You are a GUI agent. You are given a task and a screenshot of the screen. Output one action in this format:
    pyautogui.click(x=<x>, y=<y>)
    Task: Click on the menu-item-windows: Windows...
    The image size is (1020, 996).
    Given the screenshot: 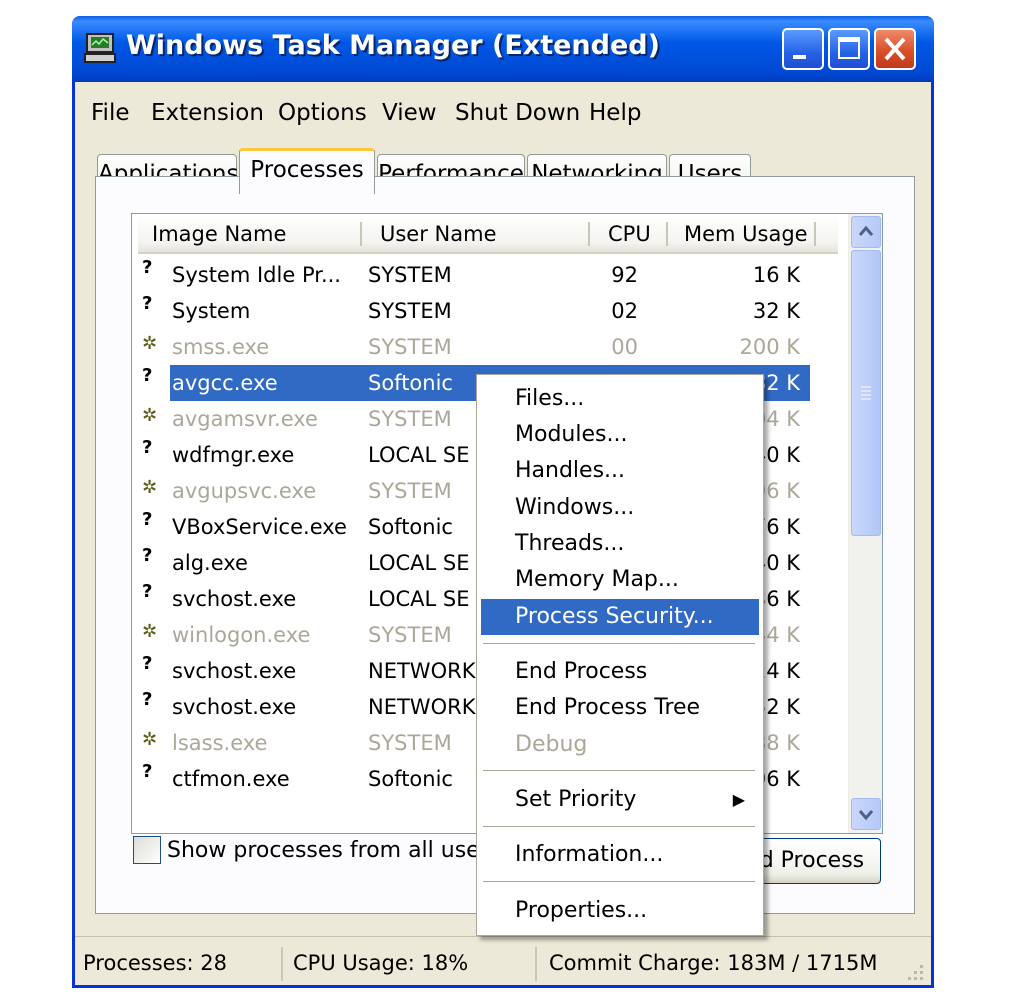 What is the action you would take?
    pyautogui.click(x=620, y=508)
    